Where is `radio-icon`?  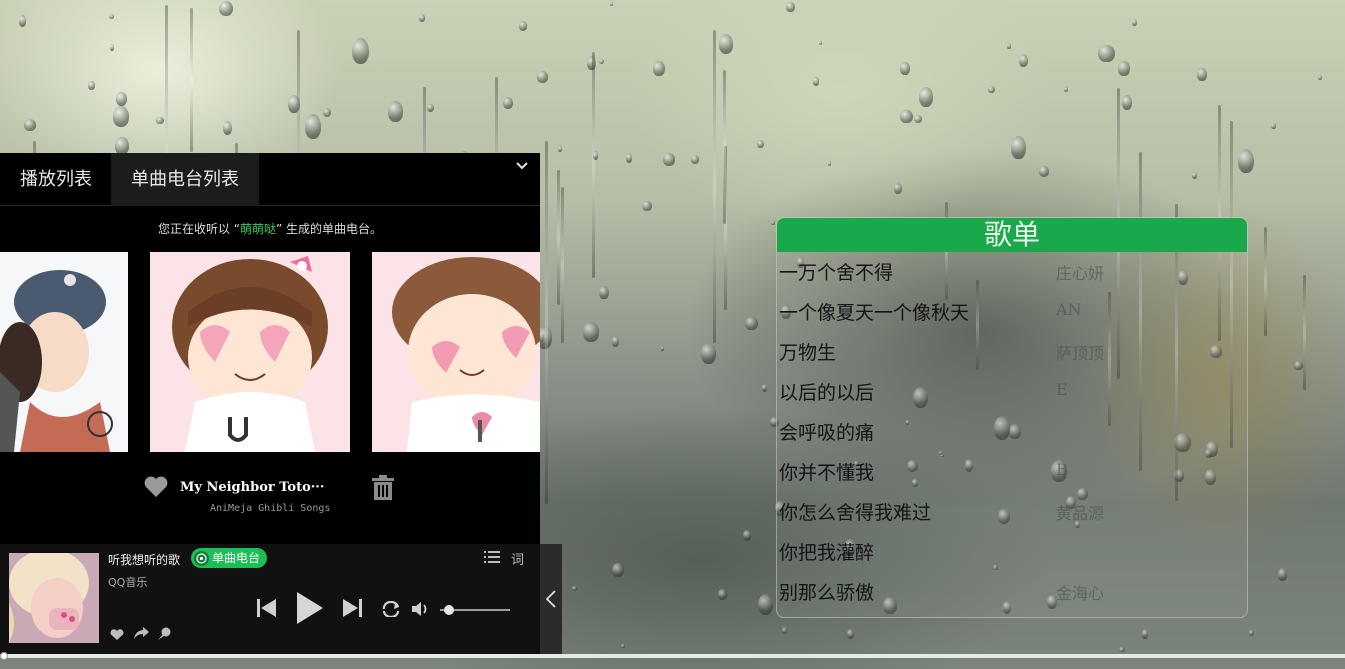
radio-icon is located at coordinates (201, 558).